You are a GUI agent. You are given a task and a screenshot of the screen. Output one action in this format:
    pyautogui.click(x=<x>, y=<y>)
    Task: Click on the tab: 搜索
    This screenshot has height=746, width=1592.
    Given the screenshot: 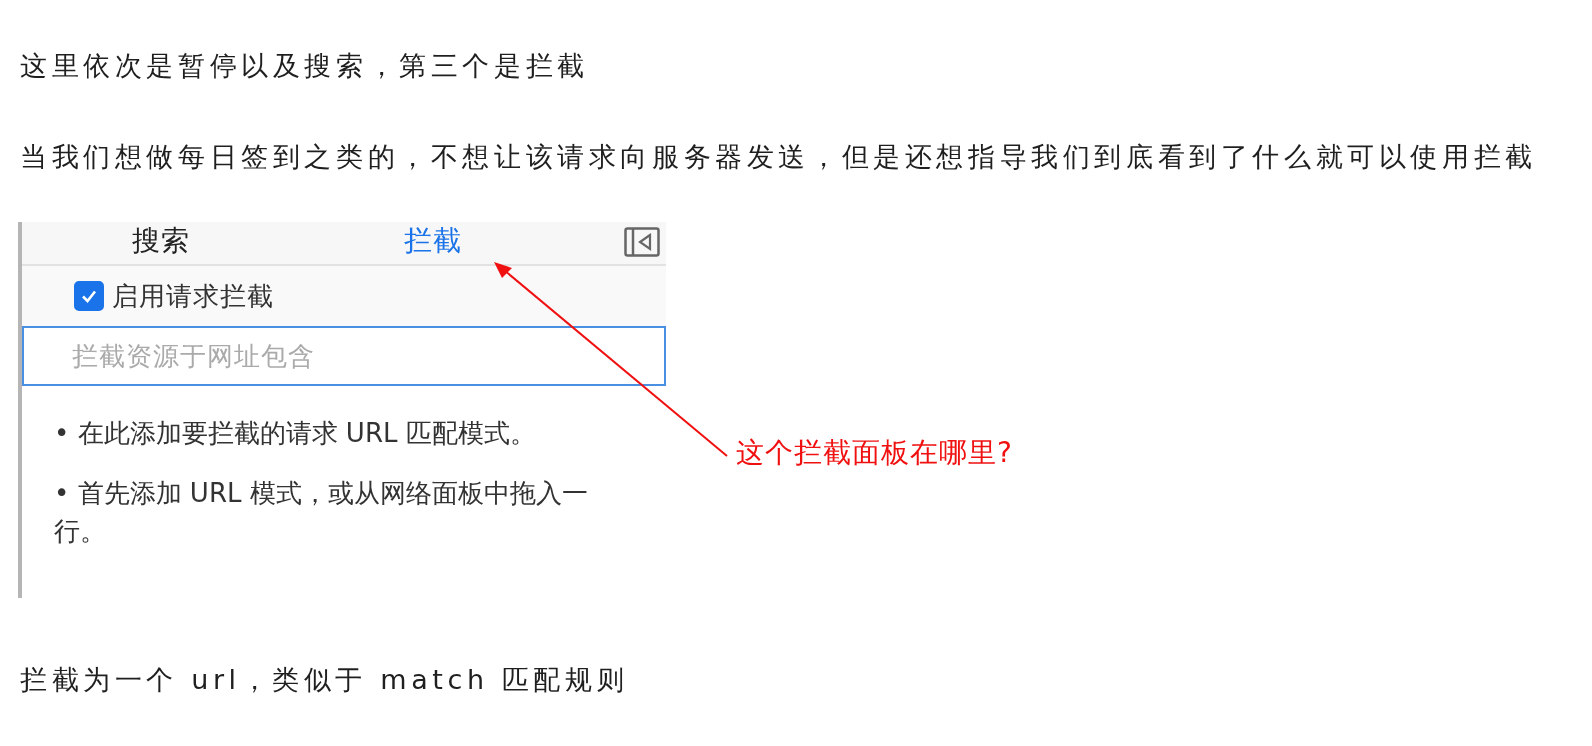 What is the action you would take?
    pyautogui.click(x=161, y=241)
    